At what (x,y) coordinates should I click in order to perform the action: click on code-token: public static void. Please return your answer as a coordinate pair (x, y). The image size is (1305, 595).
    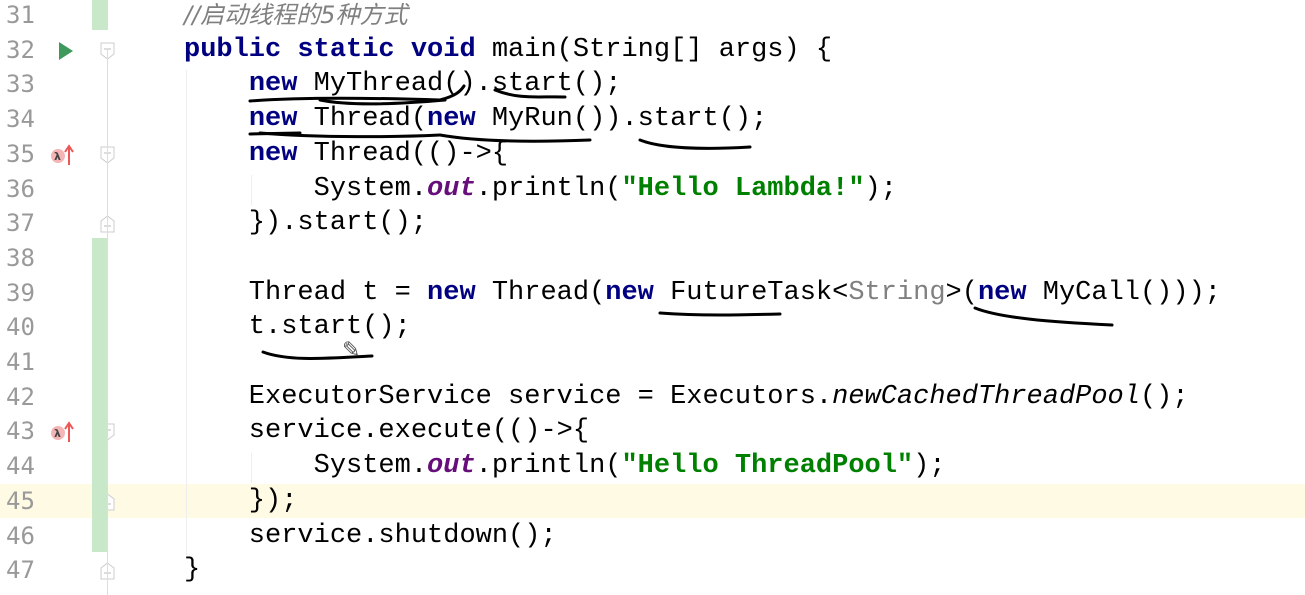
    Looking at the image, I should click on (330, 49).